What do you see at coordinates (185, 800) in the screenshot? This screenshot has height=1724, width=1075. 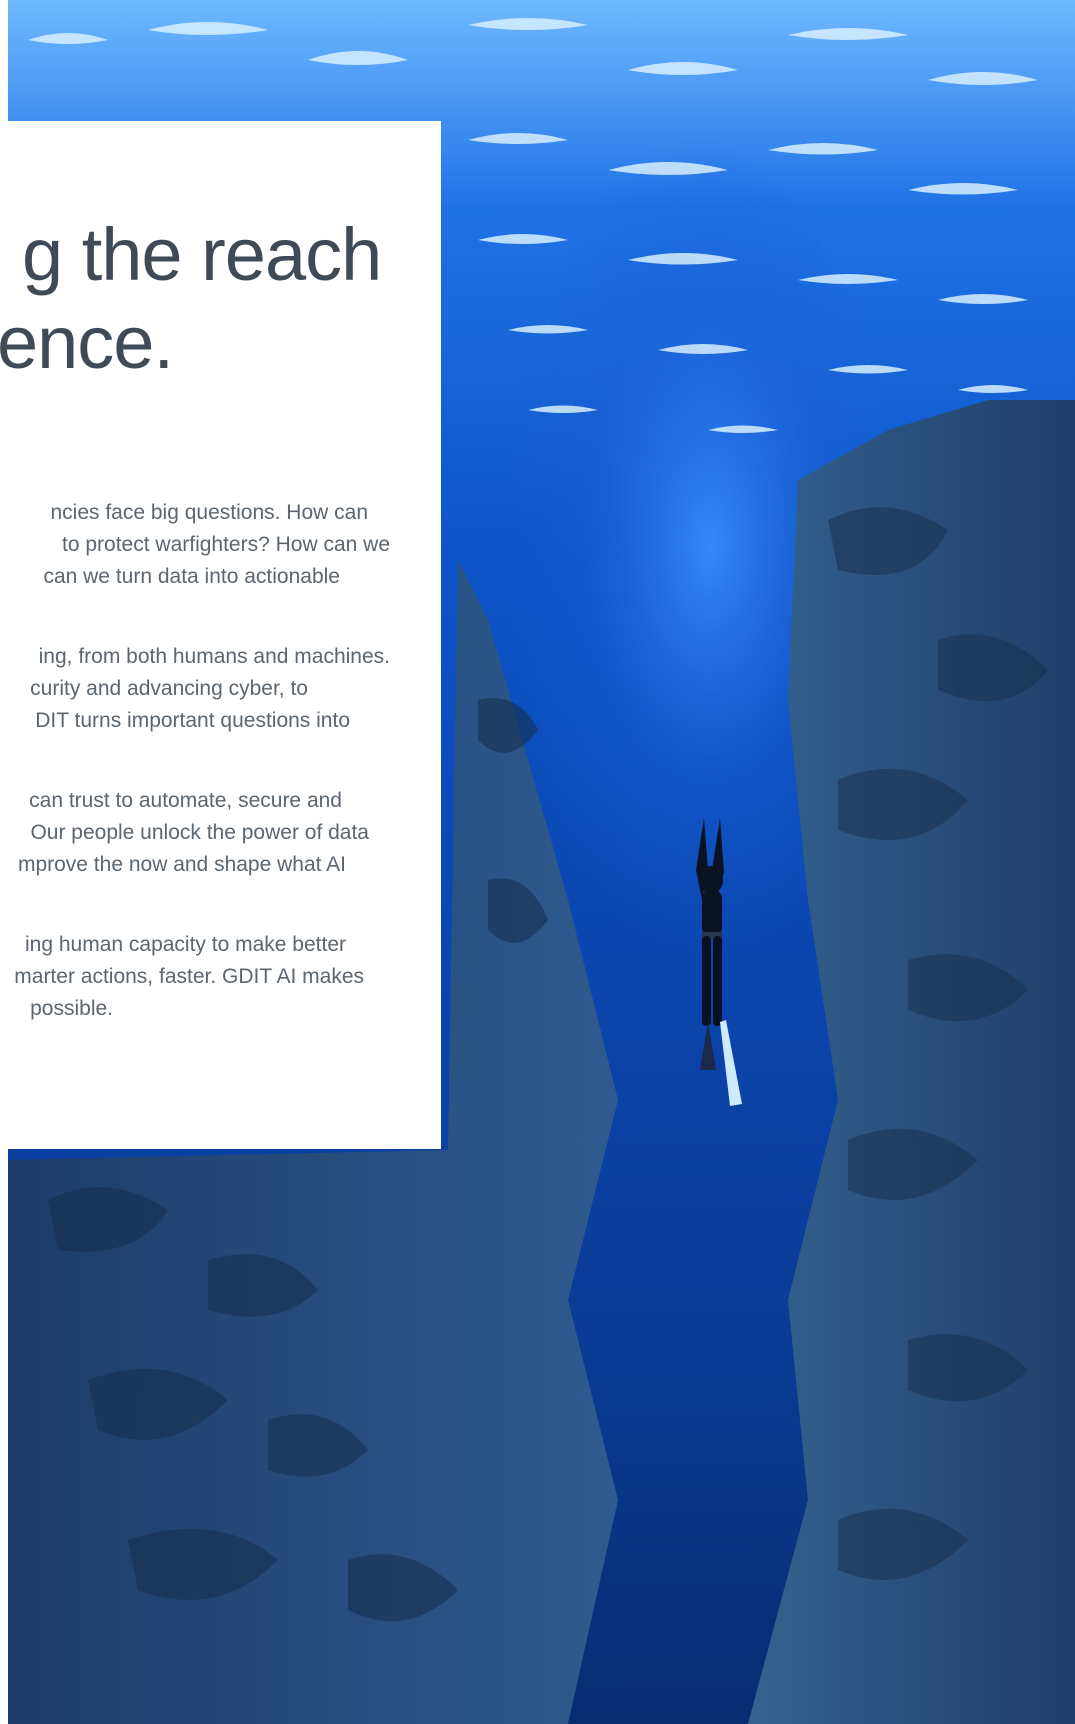 I see `paragraph-line: can trust to automate, secure and` at bounding box center [185, 800].